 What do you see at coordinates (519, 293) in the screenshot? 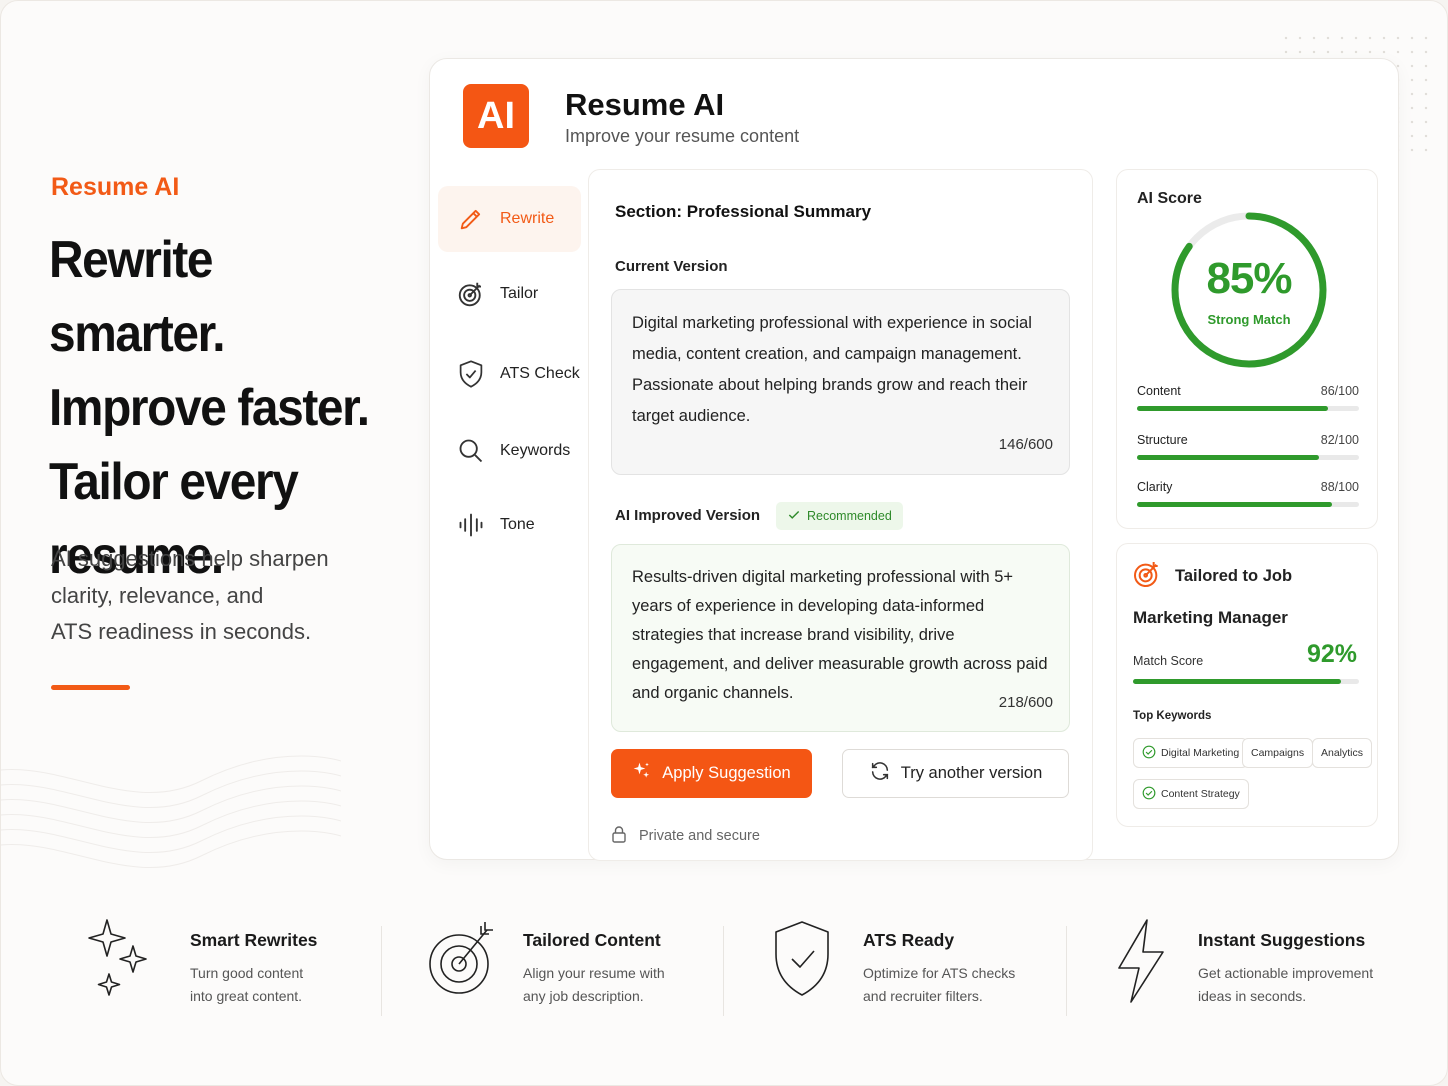
I see `sidebar-item-label: Tailor` at bounding box center [519, 293].